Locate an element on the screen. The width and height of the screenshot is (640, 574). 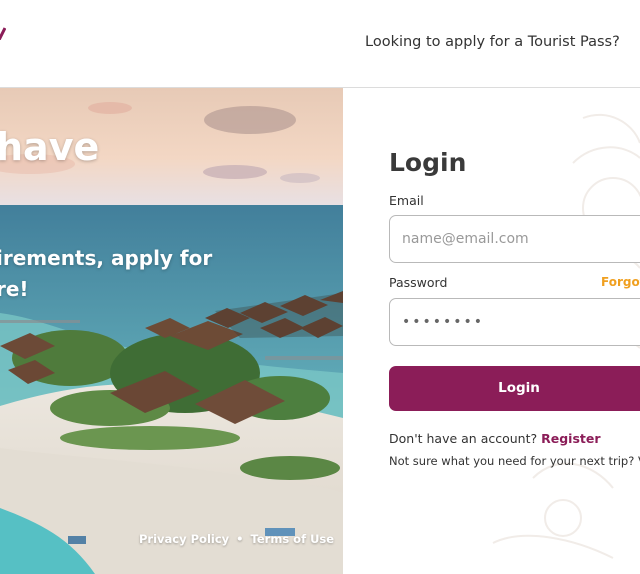
hero-subtitle-line-2: re! is located at coordinates (14, 289).